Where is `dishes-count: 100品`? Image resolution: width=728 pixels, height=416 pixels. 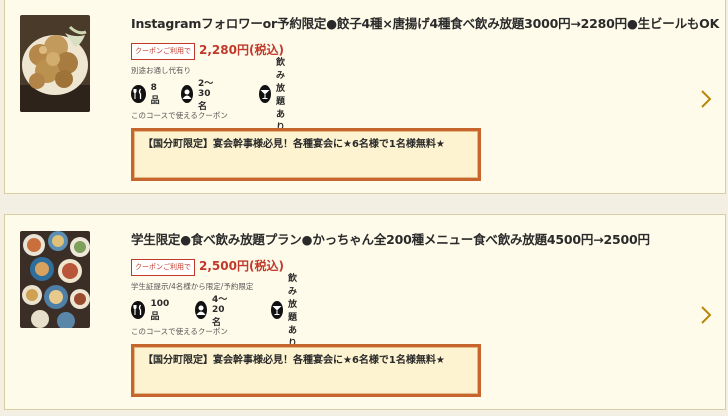
dishes-count: 100品 is located at coordinates (152, 310).